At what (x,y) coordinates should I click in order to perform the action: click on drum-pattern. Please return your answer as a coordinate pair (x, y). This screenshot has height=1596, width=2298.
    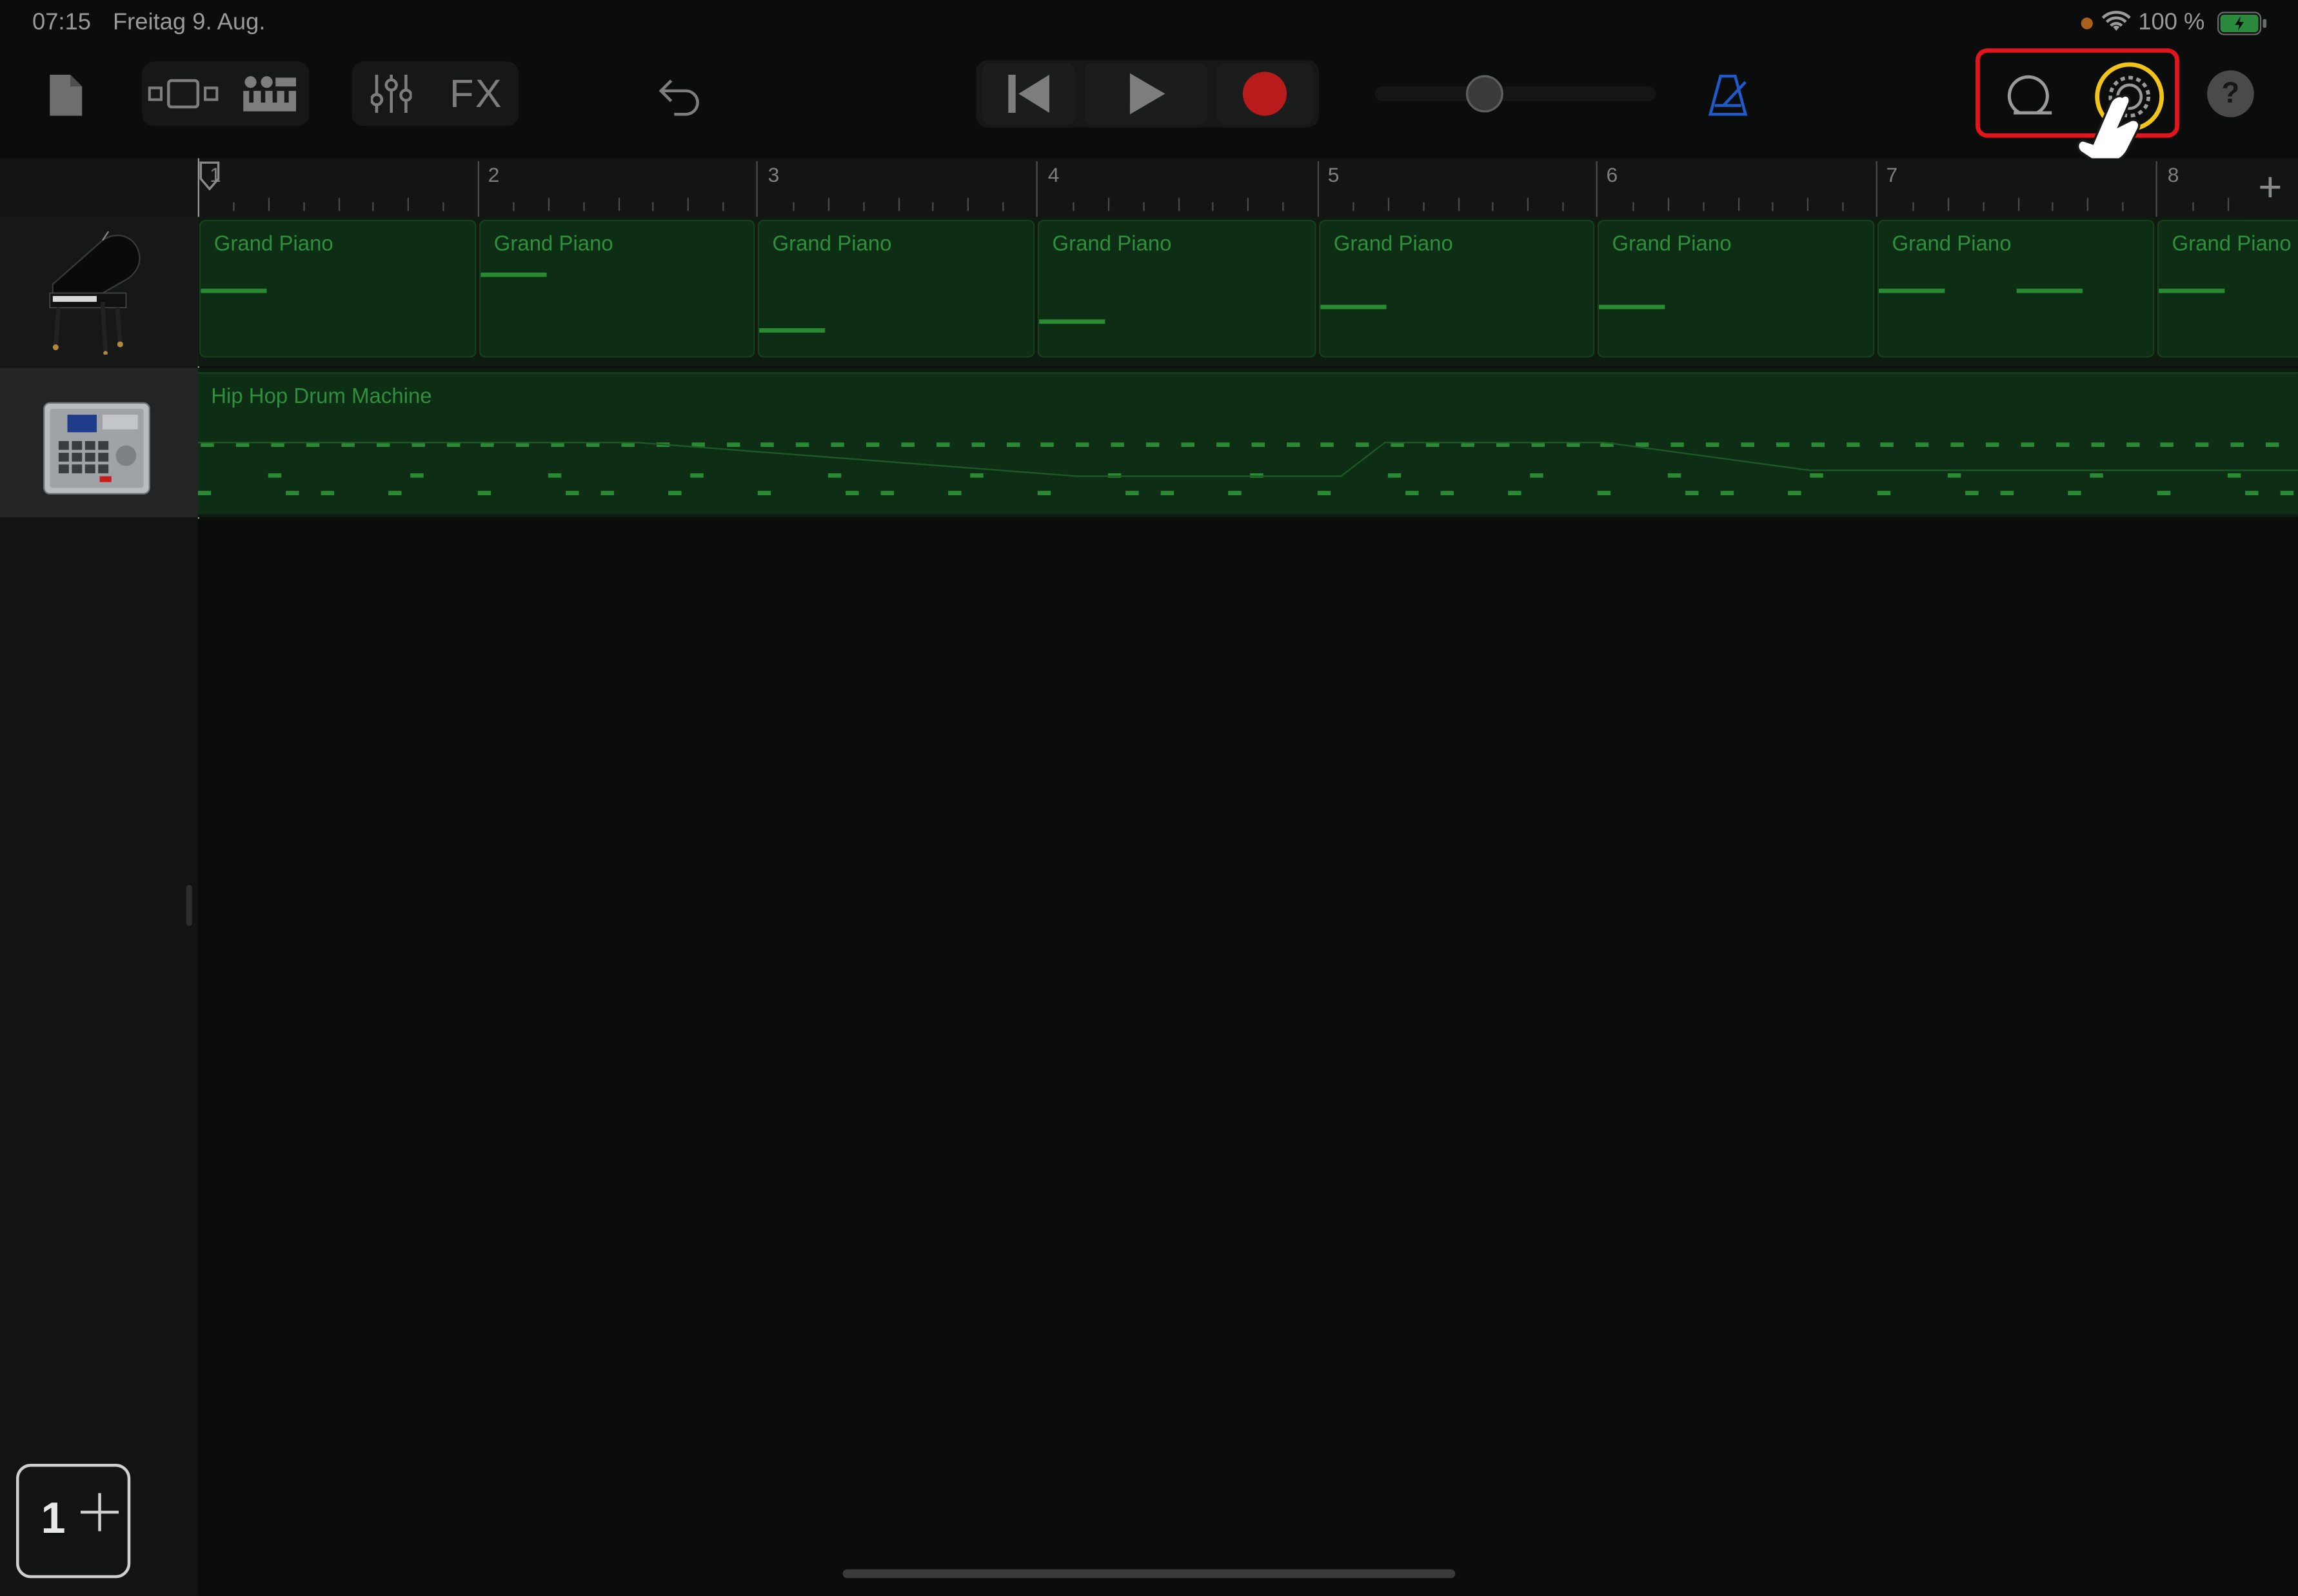
    Looking at the image, I should click on (1247, 469).